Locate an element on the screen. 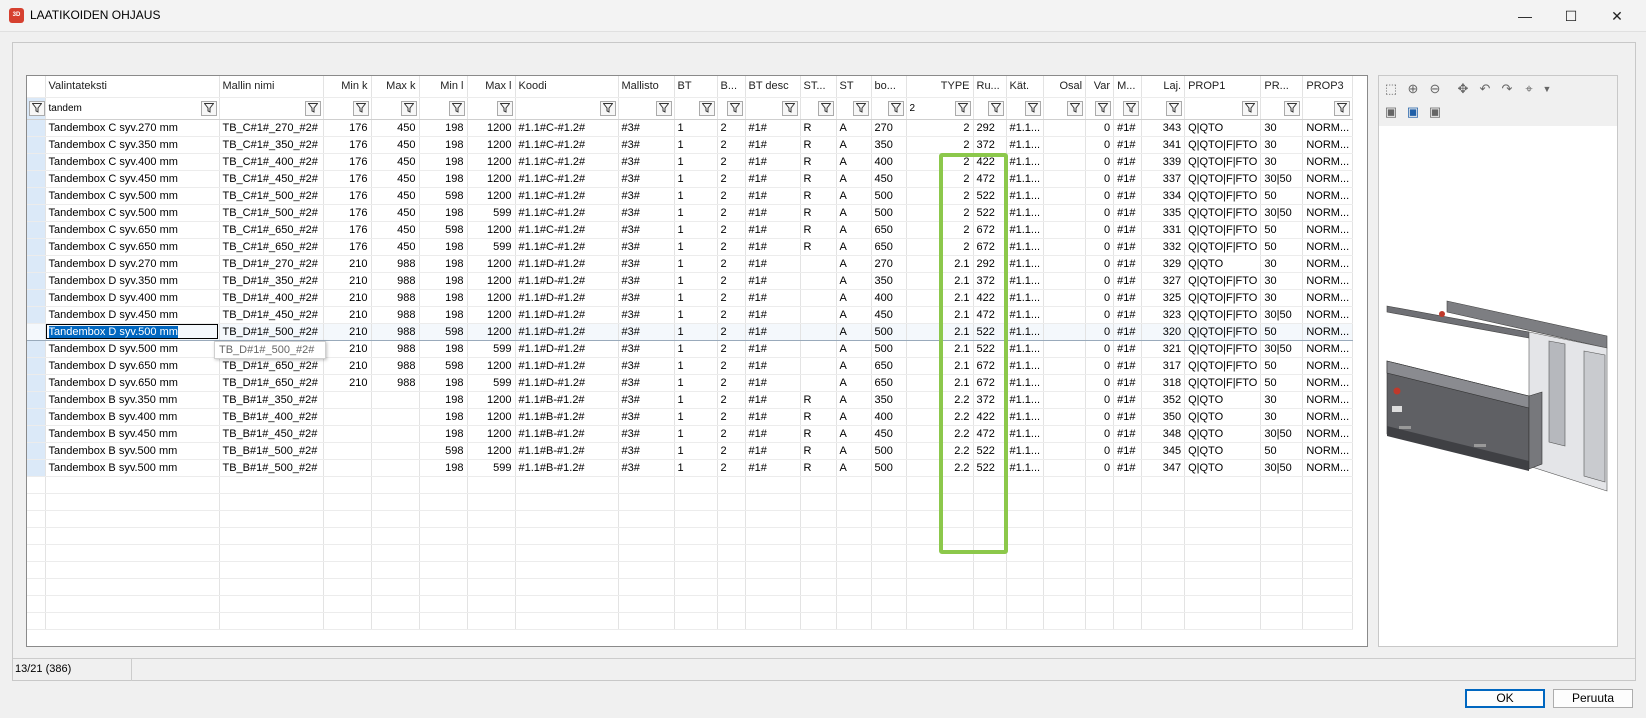  cell-mallin_nimi: TB_C#1#_400_#2# is located at coordinates (271, 162).